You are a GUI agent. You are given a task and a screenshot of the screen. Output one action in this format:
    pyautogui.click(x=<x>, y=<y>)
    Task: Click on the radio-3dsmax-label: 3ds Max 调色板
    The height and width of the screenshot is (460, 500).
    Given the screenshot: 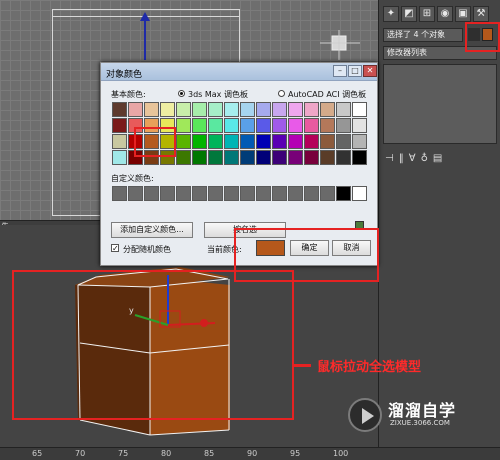 What is the action you would take?
    pyautogui.click(x=218, y=94)
    